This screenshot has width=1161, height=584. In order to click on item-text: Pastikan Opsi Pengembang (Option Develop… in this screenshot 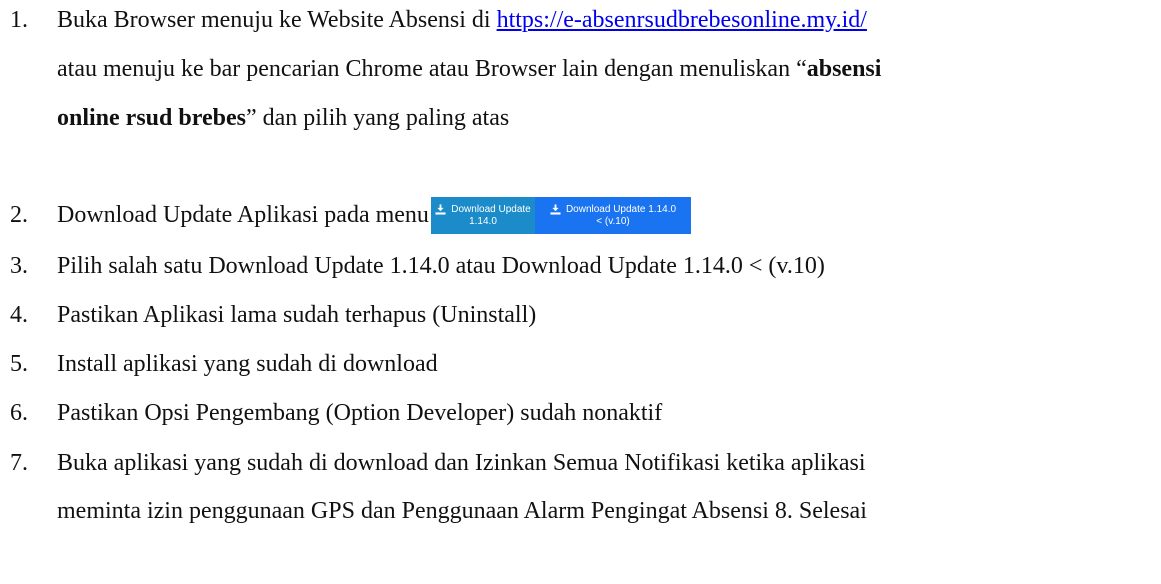, I will do `click(360, 413)`.